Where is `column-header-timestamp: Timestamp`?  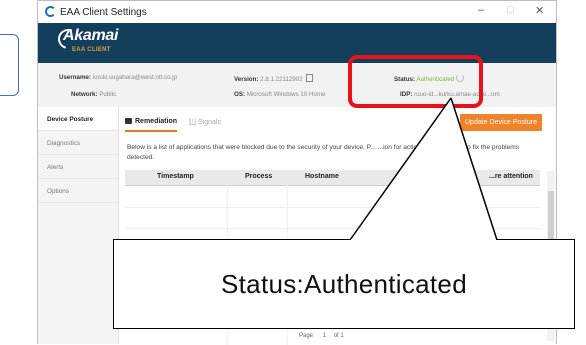
column-header-timestamp: Timestamp is located at coordinates (175, 176).